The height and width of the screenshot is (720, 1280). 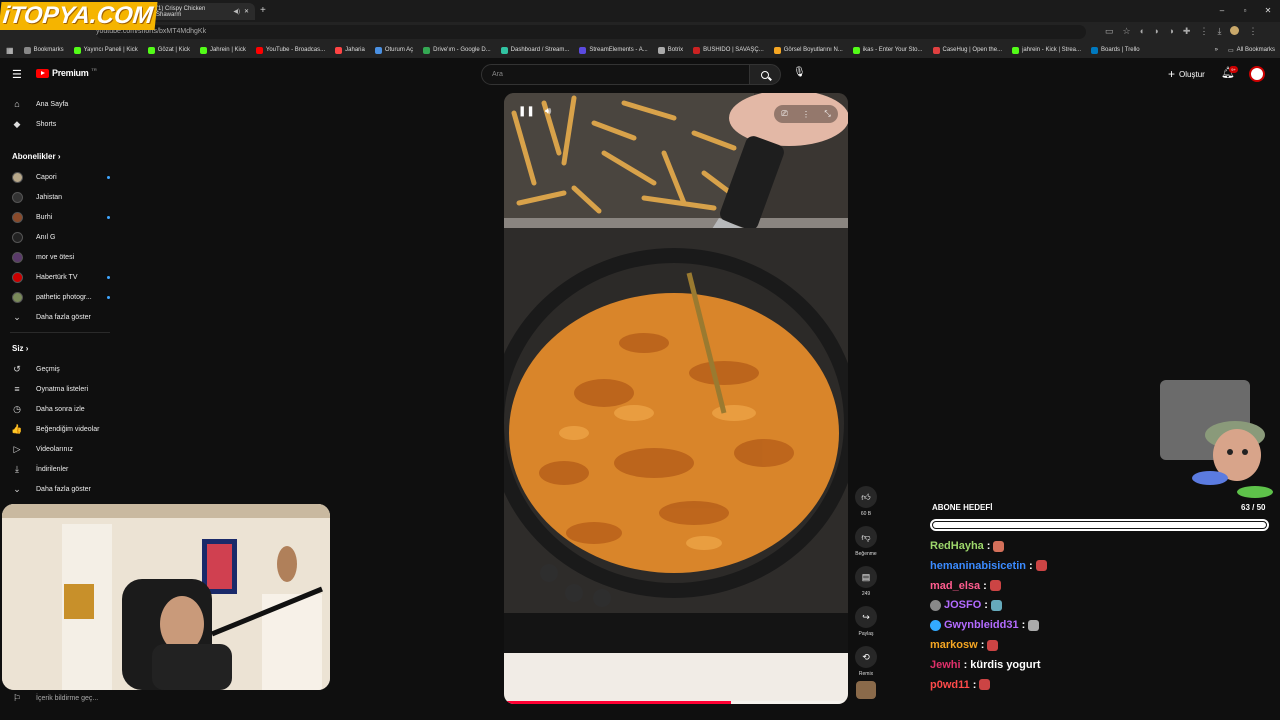 What do you see at coordinates (106, 50) in the screenshot?
I see `bookmark-item: Yayıncı Paneli | Kick` at bounding box center [106, 50].